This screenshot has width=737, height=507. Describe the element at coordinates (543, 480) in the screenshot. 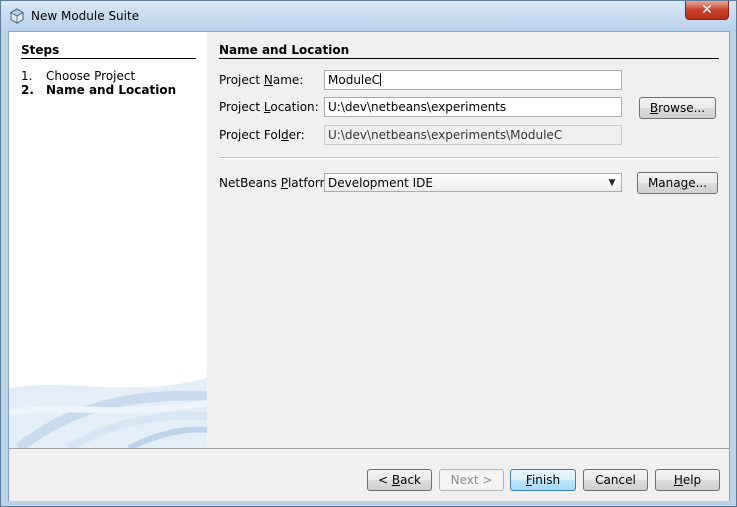

I see `finish-button: Finish` at that location.